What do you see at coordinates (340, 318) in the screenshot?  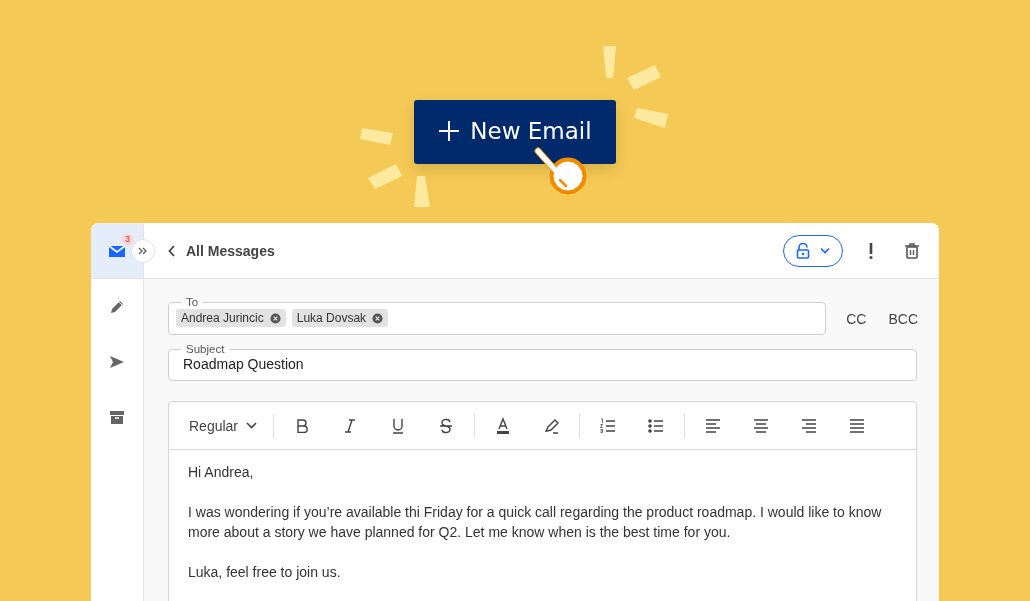 I see `recipient-chip: Luka Dovsak` at bounding box center [340, 318].